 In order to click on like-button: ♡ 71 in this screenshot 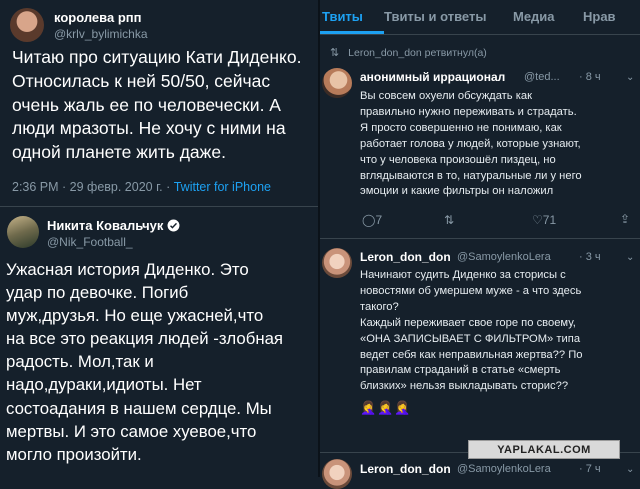, I will do `click(544, 220)`.